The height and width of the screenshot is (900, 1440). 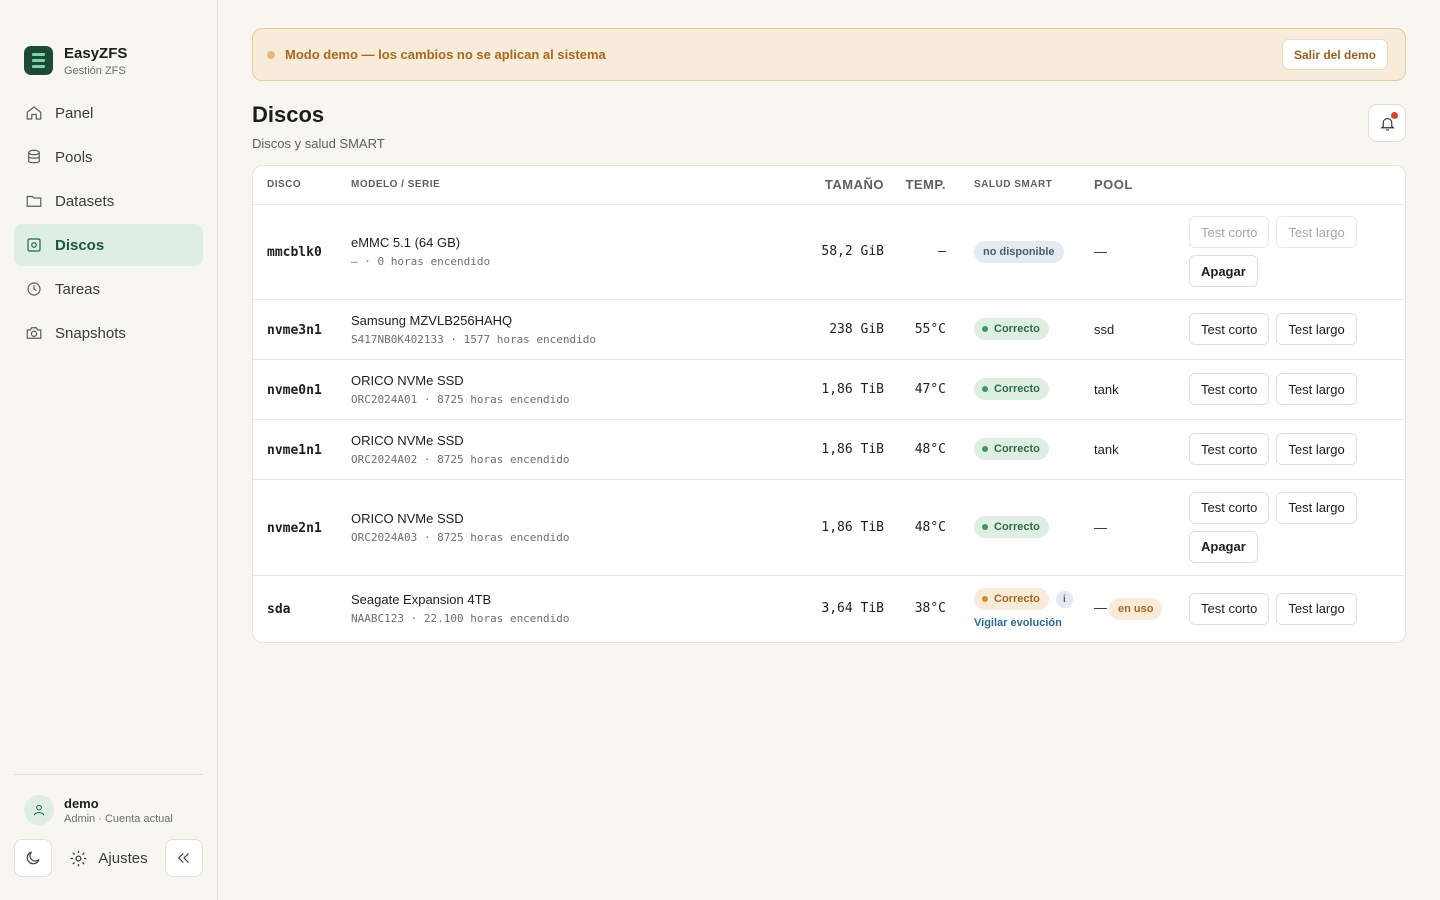 I want to click on clock-icon, so click(x=34, y=289).